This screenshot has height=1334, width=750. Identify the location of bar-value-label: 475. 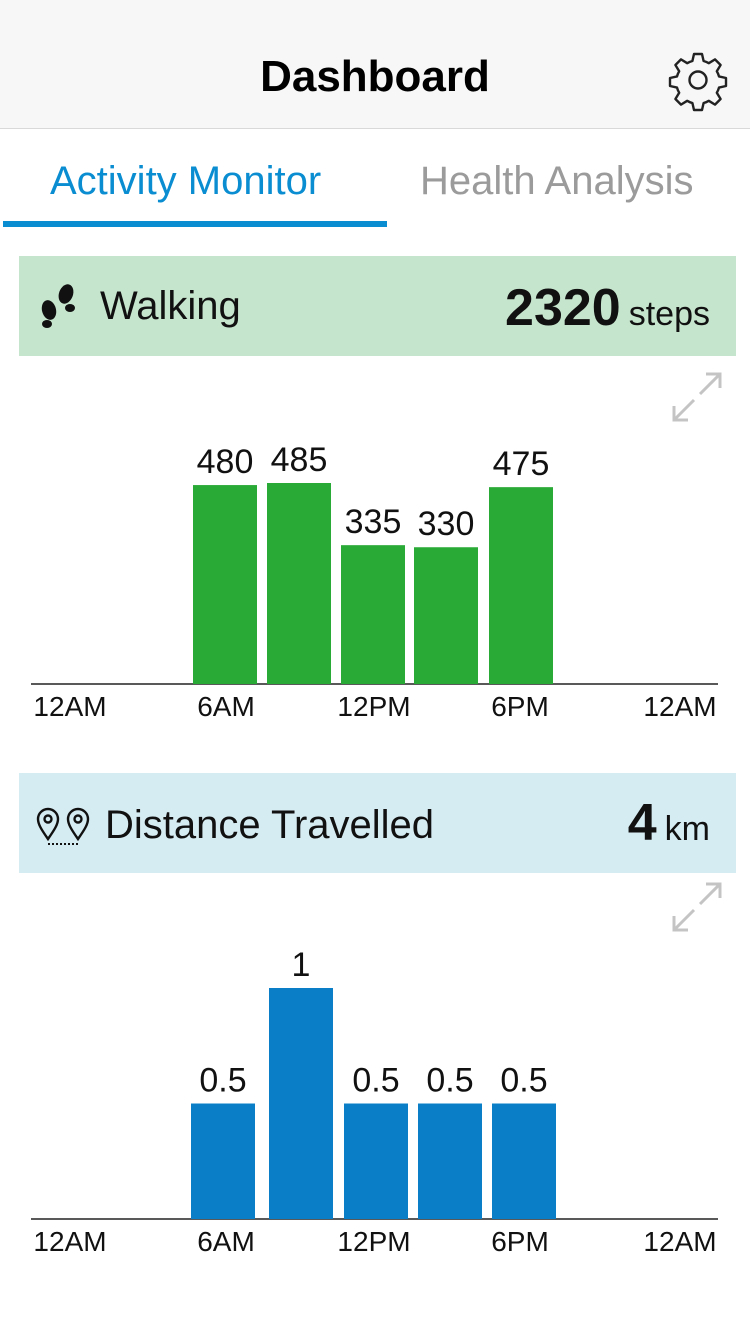
(521, 464).